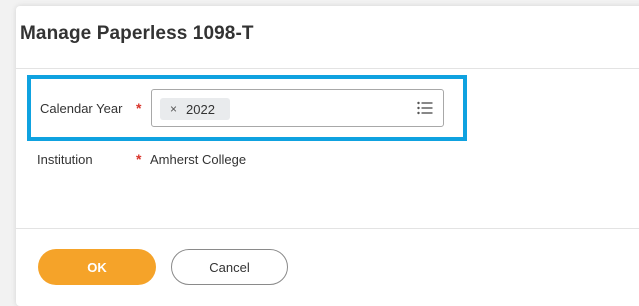  Describe the element at coordinates (97, 267) in the screenshot. I see `ok-button: OK` at that location.